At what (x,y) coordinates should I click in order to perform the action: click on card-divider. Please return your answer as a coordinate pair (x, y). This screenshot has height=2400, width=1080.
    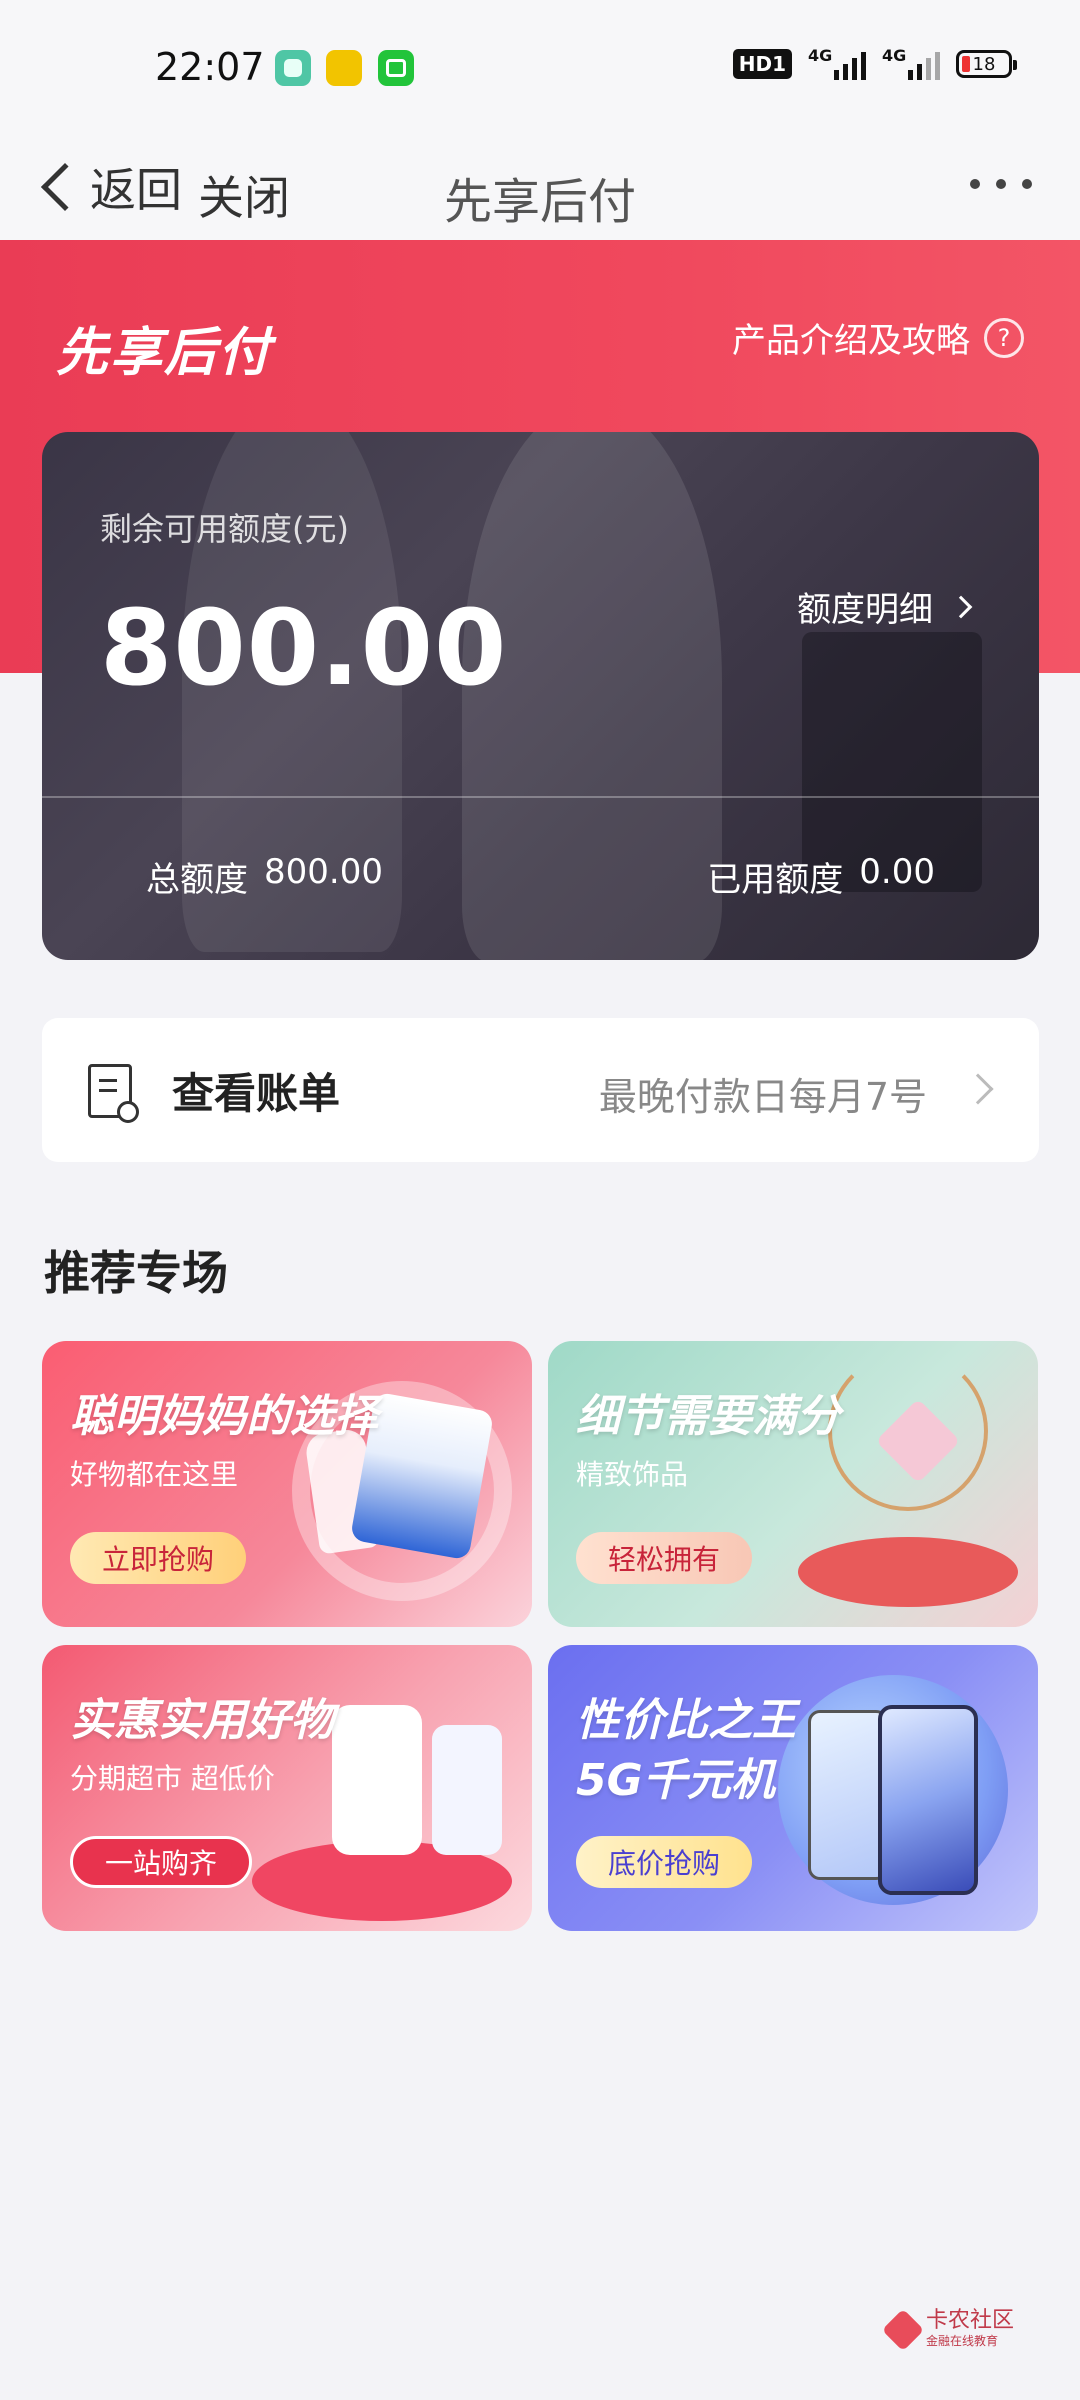
    Looking at the image, I should click on (540, 797).